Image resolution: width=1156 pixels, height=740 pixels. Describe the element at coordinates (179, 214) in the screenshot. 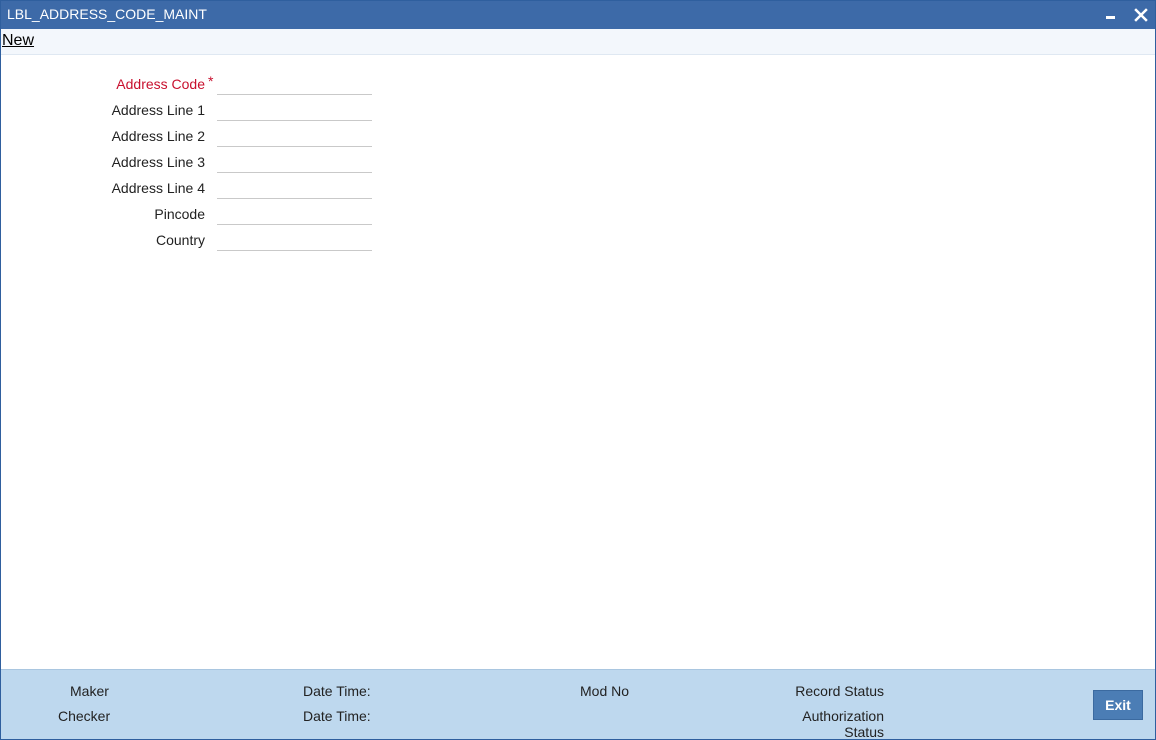

I see `pincode-label: Pincode` at that location.